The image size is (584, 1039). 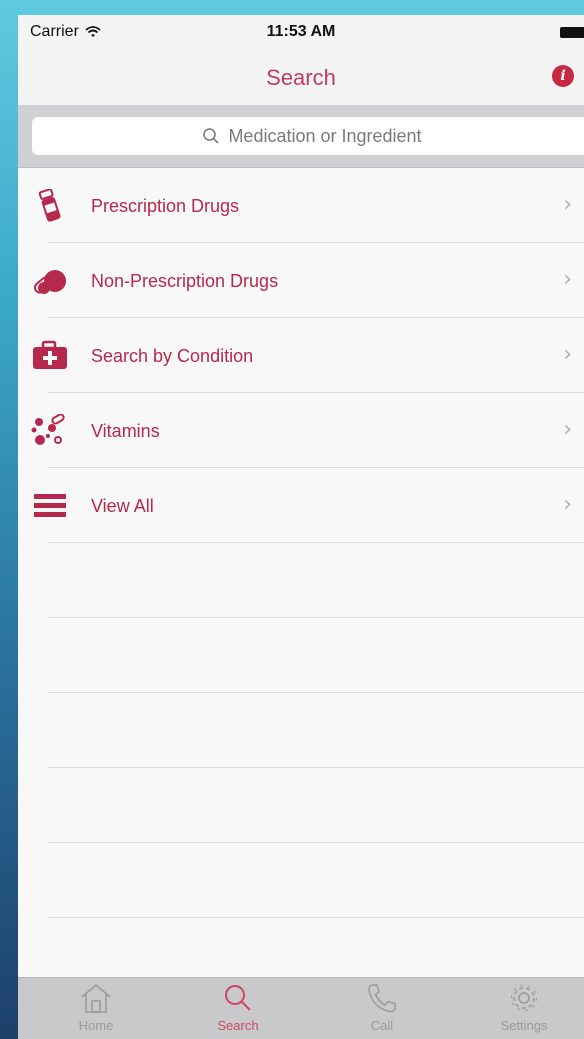 I want to click on status-time: 11:53 AM, so click(x=301, y=31).